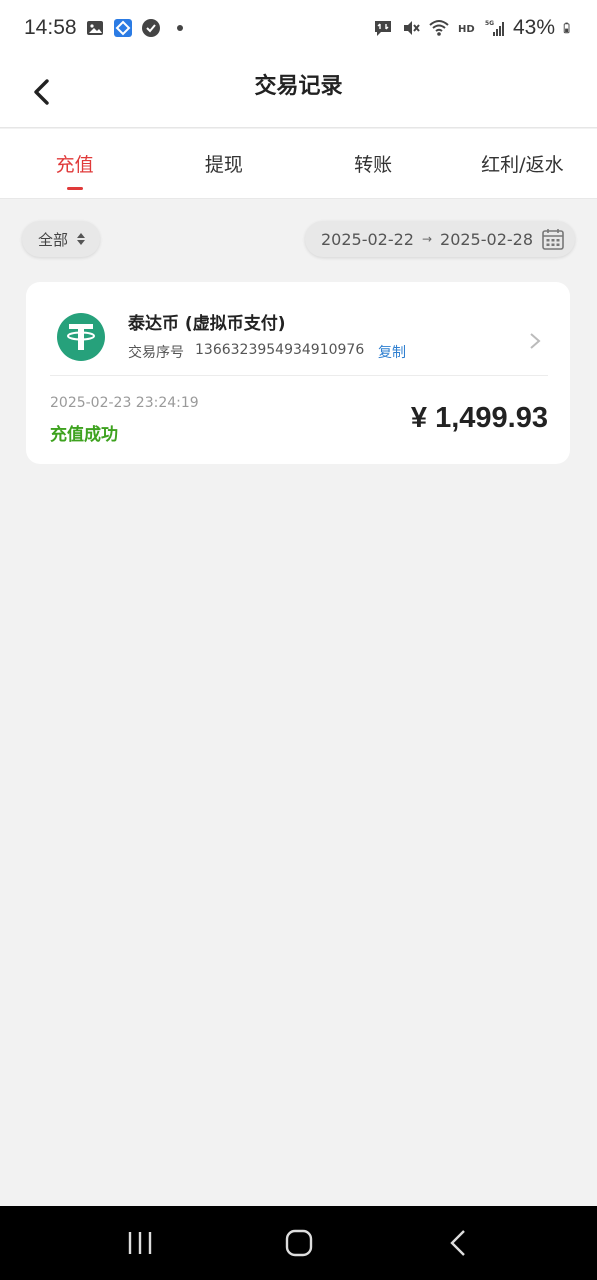 The width and height of the screenshot is (597, 1280). Describe the element at coordinates (494, 28) in the screenshot. I see `signal-5g-icon: 5G` at that location.